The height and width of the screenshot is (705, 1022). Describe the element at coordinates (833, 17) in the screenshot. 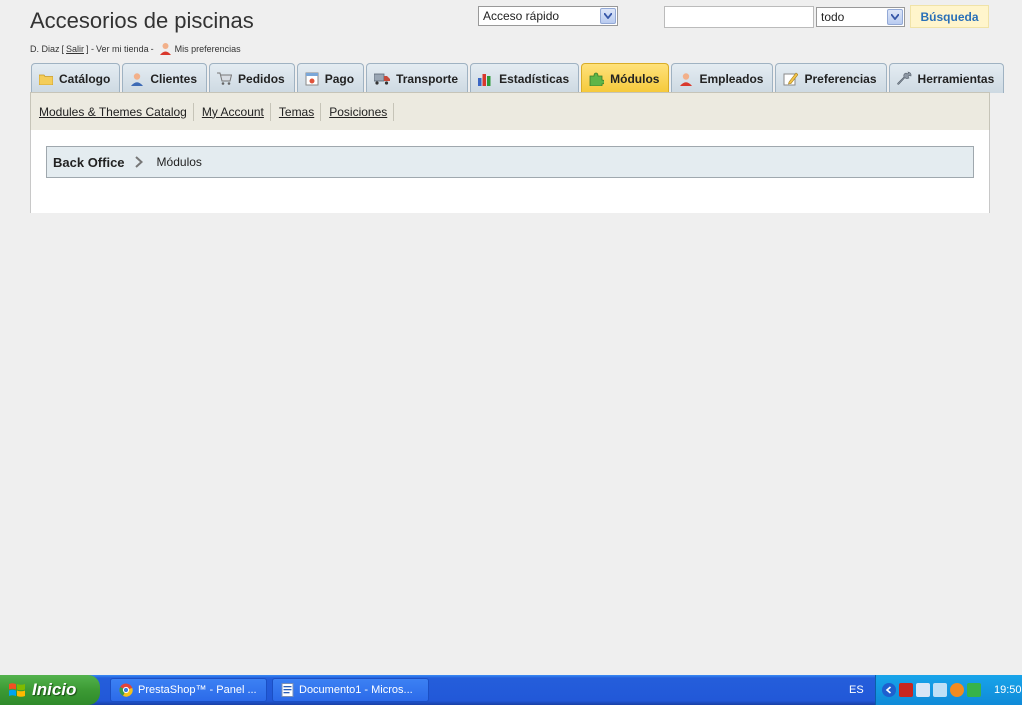

I see `search-scope-value: todo` at that location.